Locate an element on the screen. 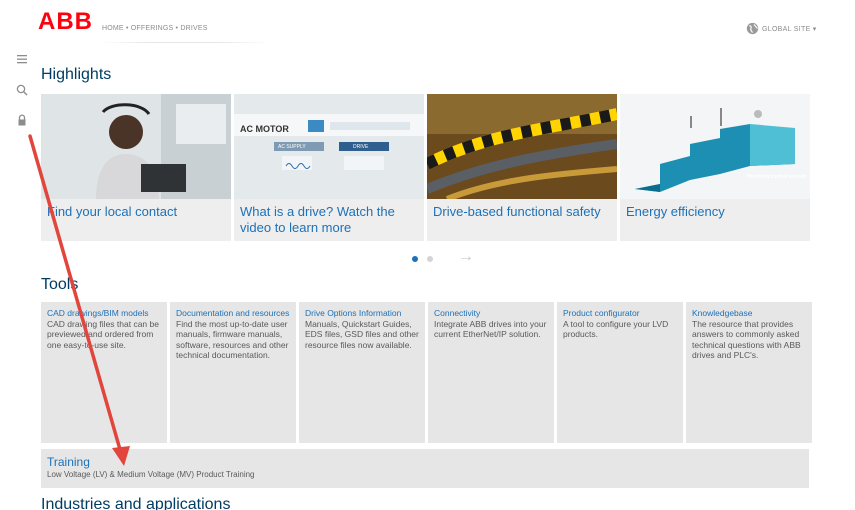  carousel-dot-active is located at coordinates (415, 259).